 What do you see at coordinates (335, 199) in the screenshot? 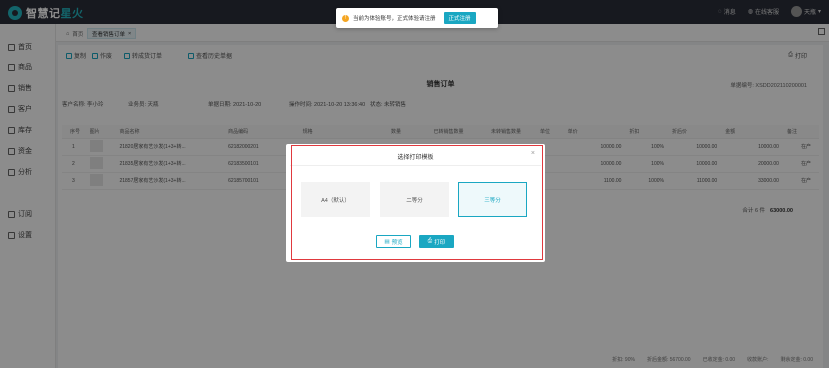
I see `template-option-a4: A4（默认）` at bounding box center [335, 199].